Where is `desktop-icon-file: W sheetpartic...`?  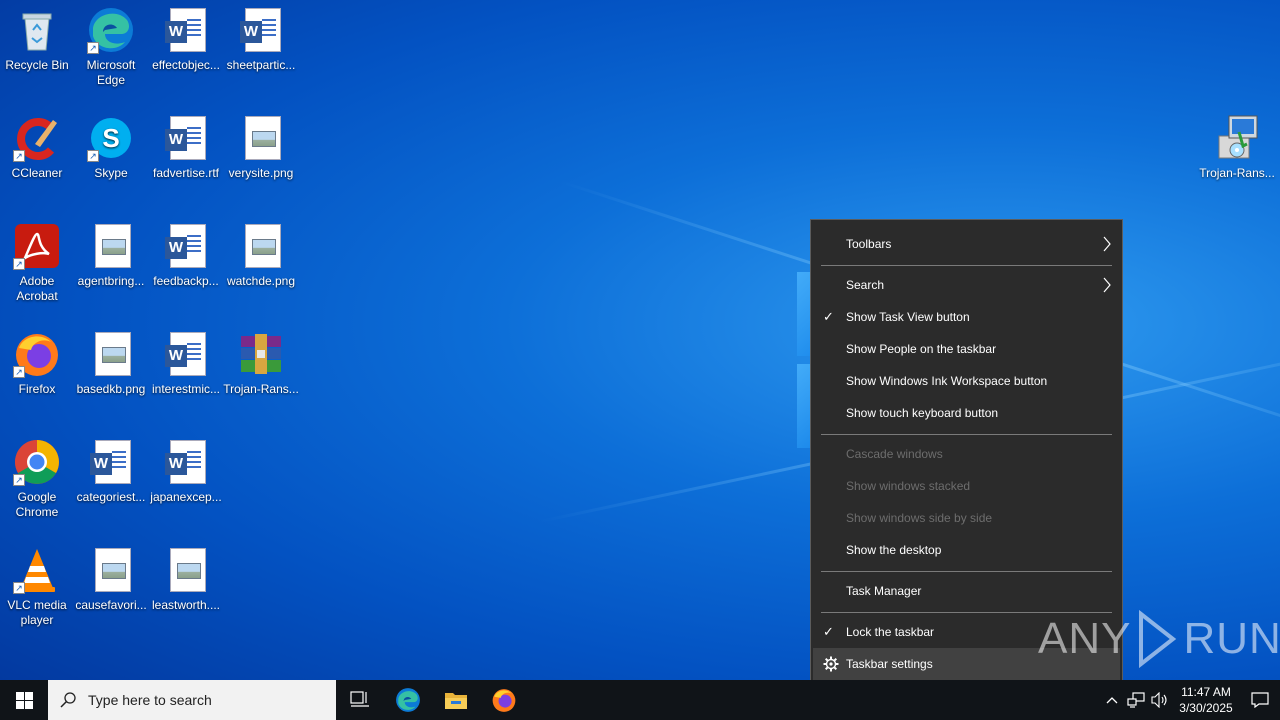
desktop-icon-file: W sheetpartic... is located at coordinates (261, 39).